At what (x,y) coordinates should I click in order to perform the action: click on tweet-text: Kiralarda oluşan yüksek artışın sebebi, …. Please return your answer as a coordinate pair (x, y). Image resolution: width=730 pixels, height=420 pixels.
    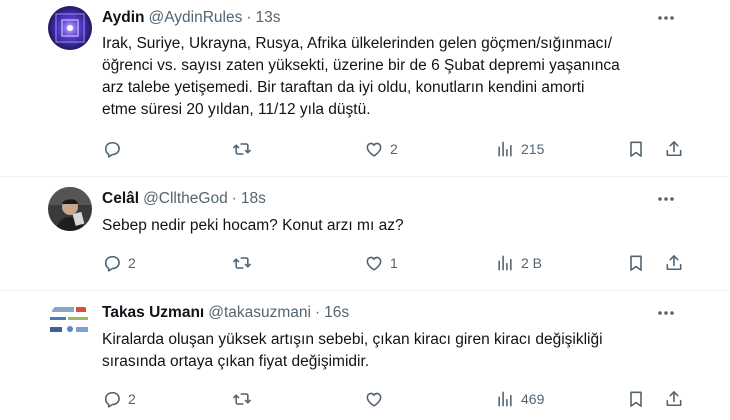
    Looking at the image, I should click on (397, 351).